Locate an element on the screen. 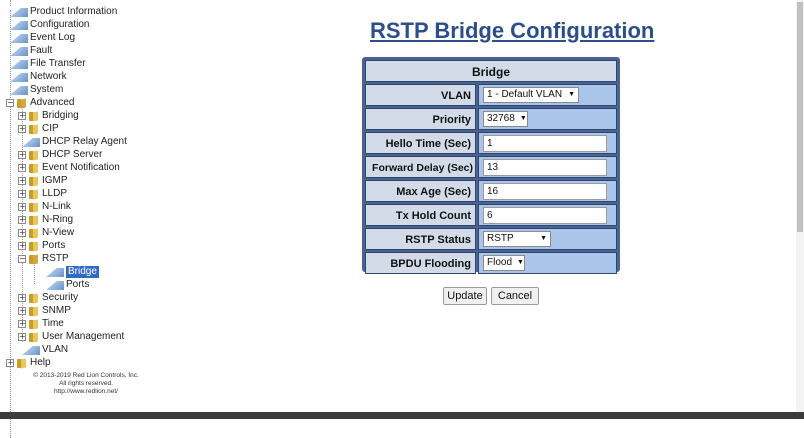 The height and width of the screenshot is (438, 804). rstp-status-row: RSTP Status RSTP ▼ is located at coordinates (491, 239).